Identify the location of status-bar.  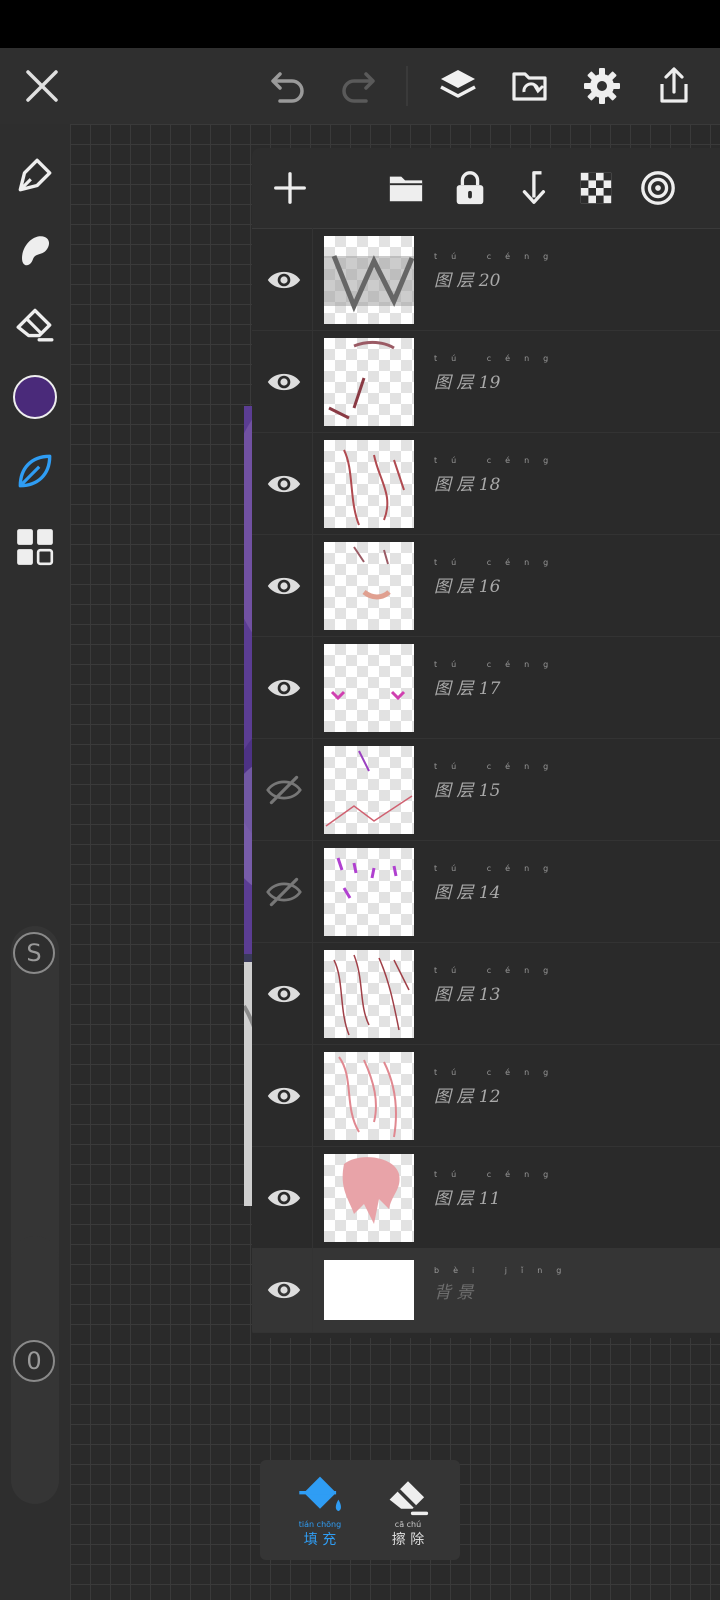
(360, 24).